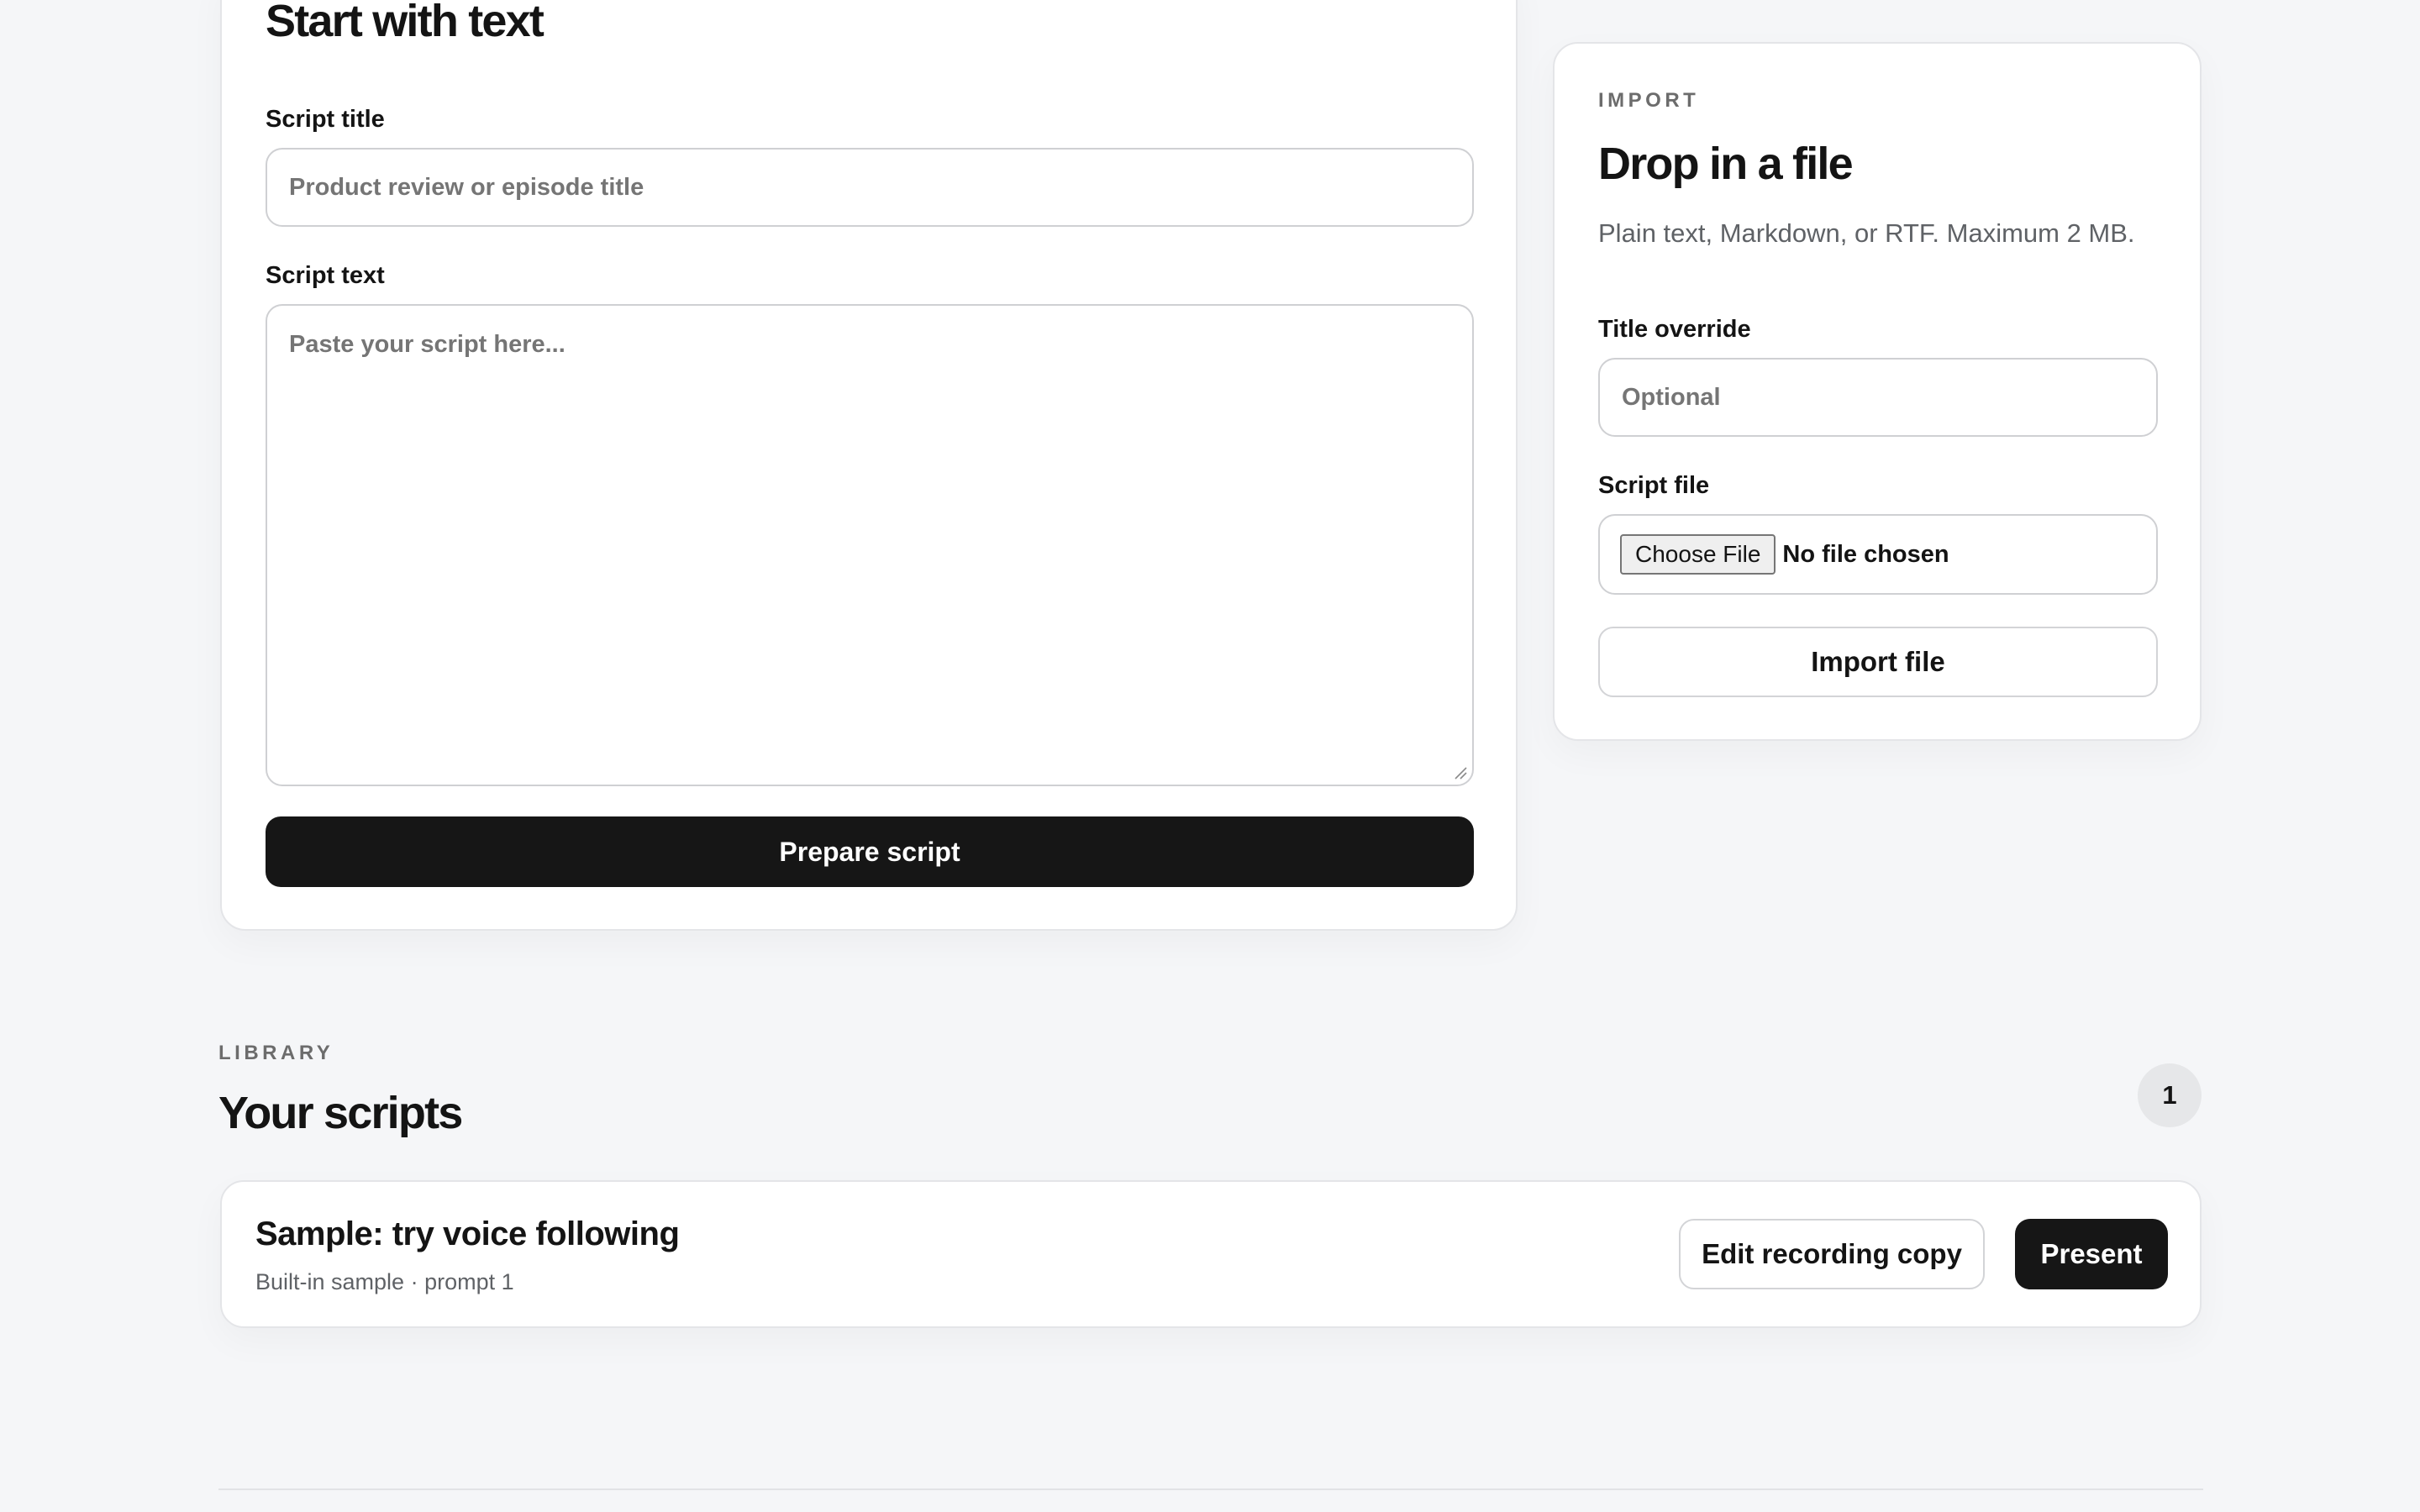 Image resolution: width=2420 pixels, height=1512 pixels. Describe the element at coordinates (1210, 1489) in the screenshot. I see `footer-divider` at that location.